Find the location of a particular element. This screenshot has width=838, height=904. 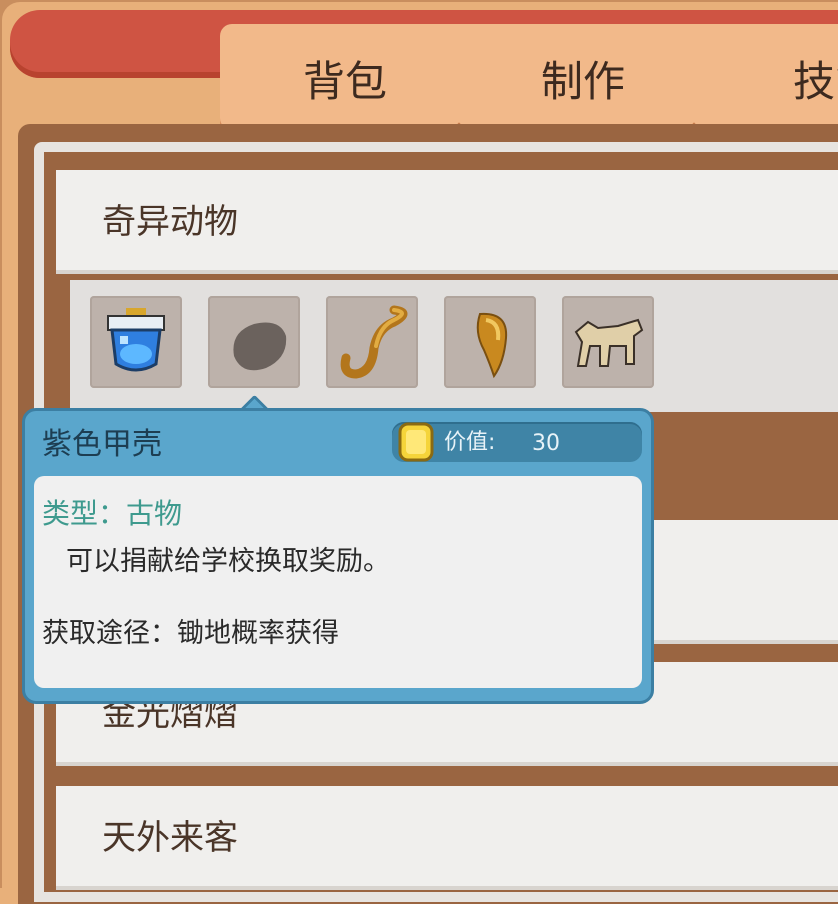

tab-strip: 背包 制作 技能 is located at coordinates (529, 80).